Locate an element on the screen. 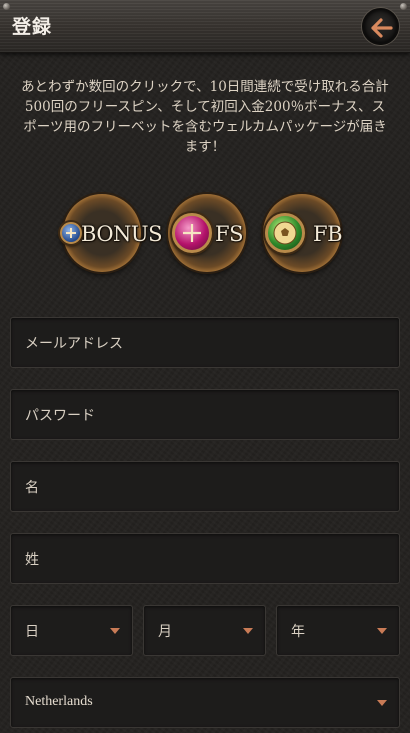 The width and height of the screenshot is (410, 733). last-name-field: 姓 is located at coordinates (205, 558).